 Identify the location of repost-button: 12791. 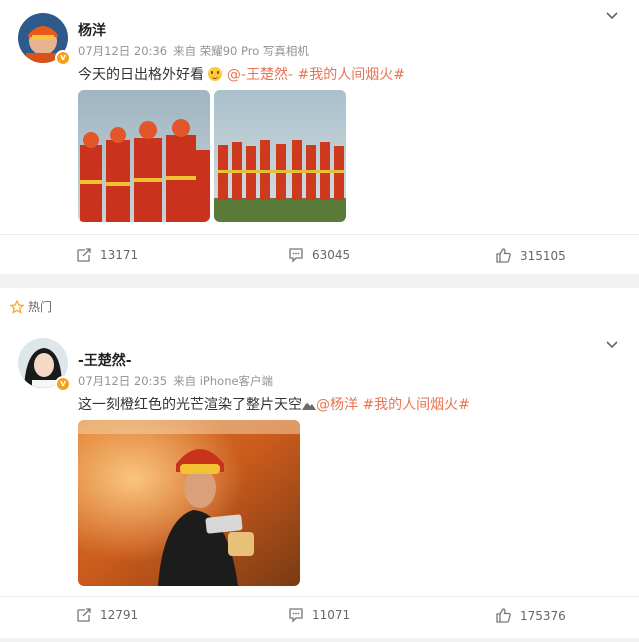
(107, 615).